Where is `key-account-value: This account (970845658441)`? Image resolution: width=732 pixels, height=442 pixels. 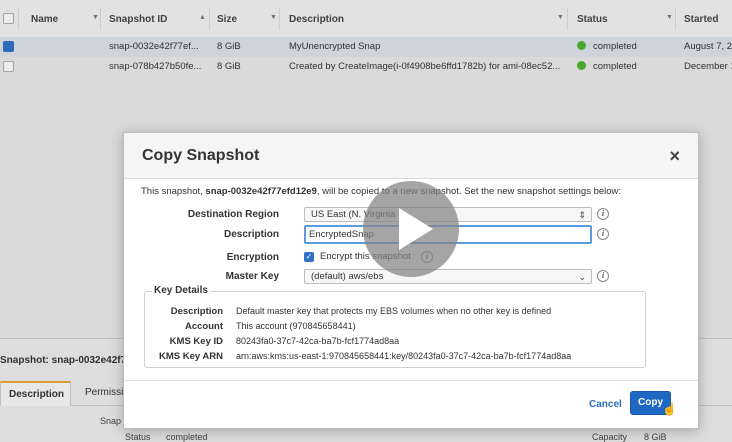 key-account-value: This account (970845658441) is located at coordinates (296, 326).